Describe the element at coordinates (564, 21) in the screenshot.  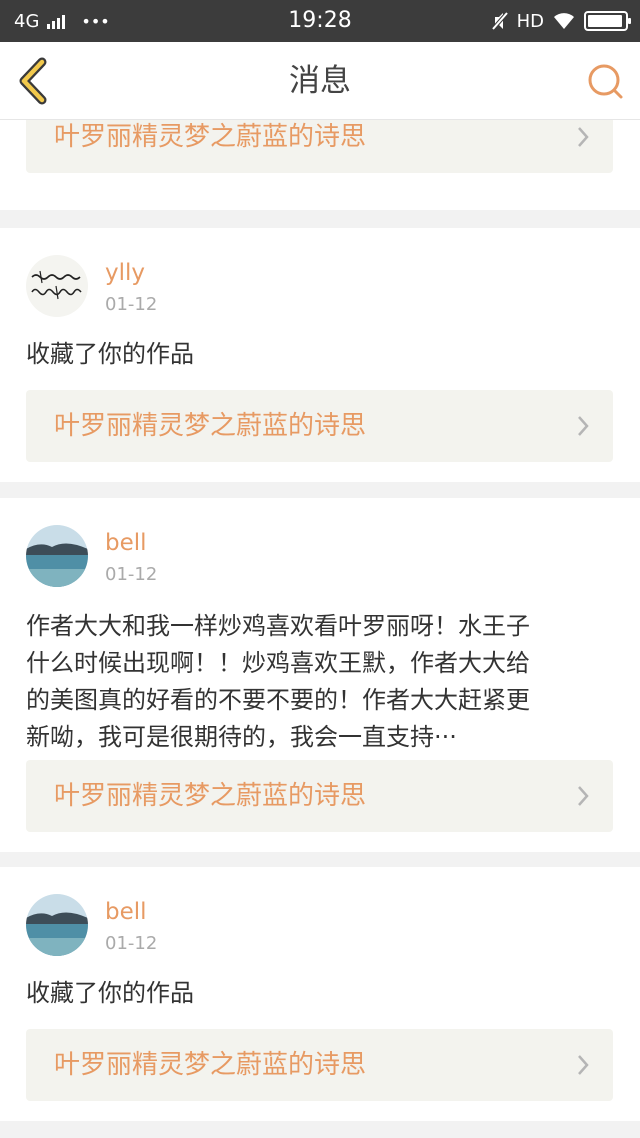
I see `wifi-icon` at that location.